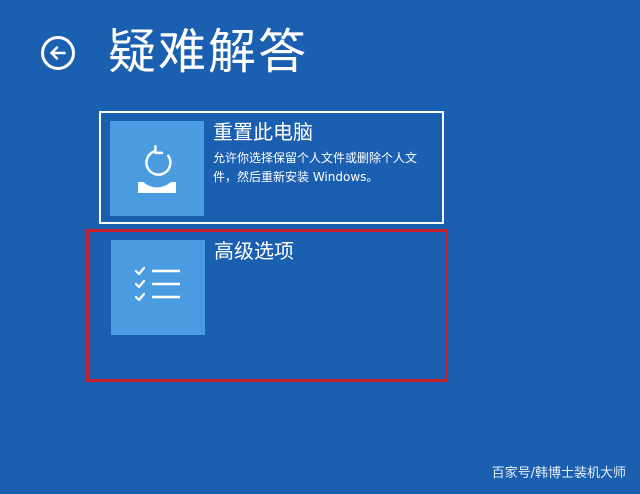  I want to click on back-button, so click(58, 53).